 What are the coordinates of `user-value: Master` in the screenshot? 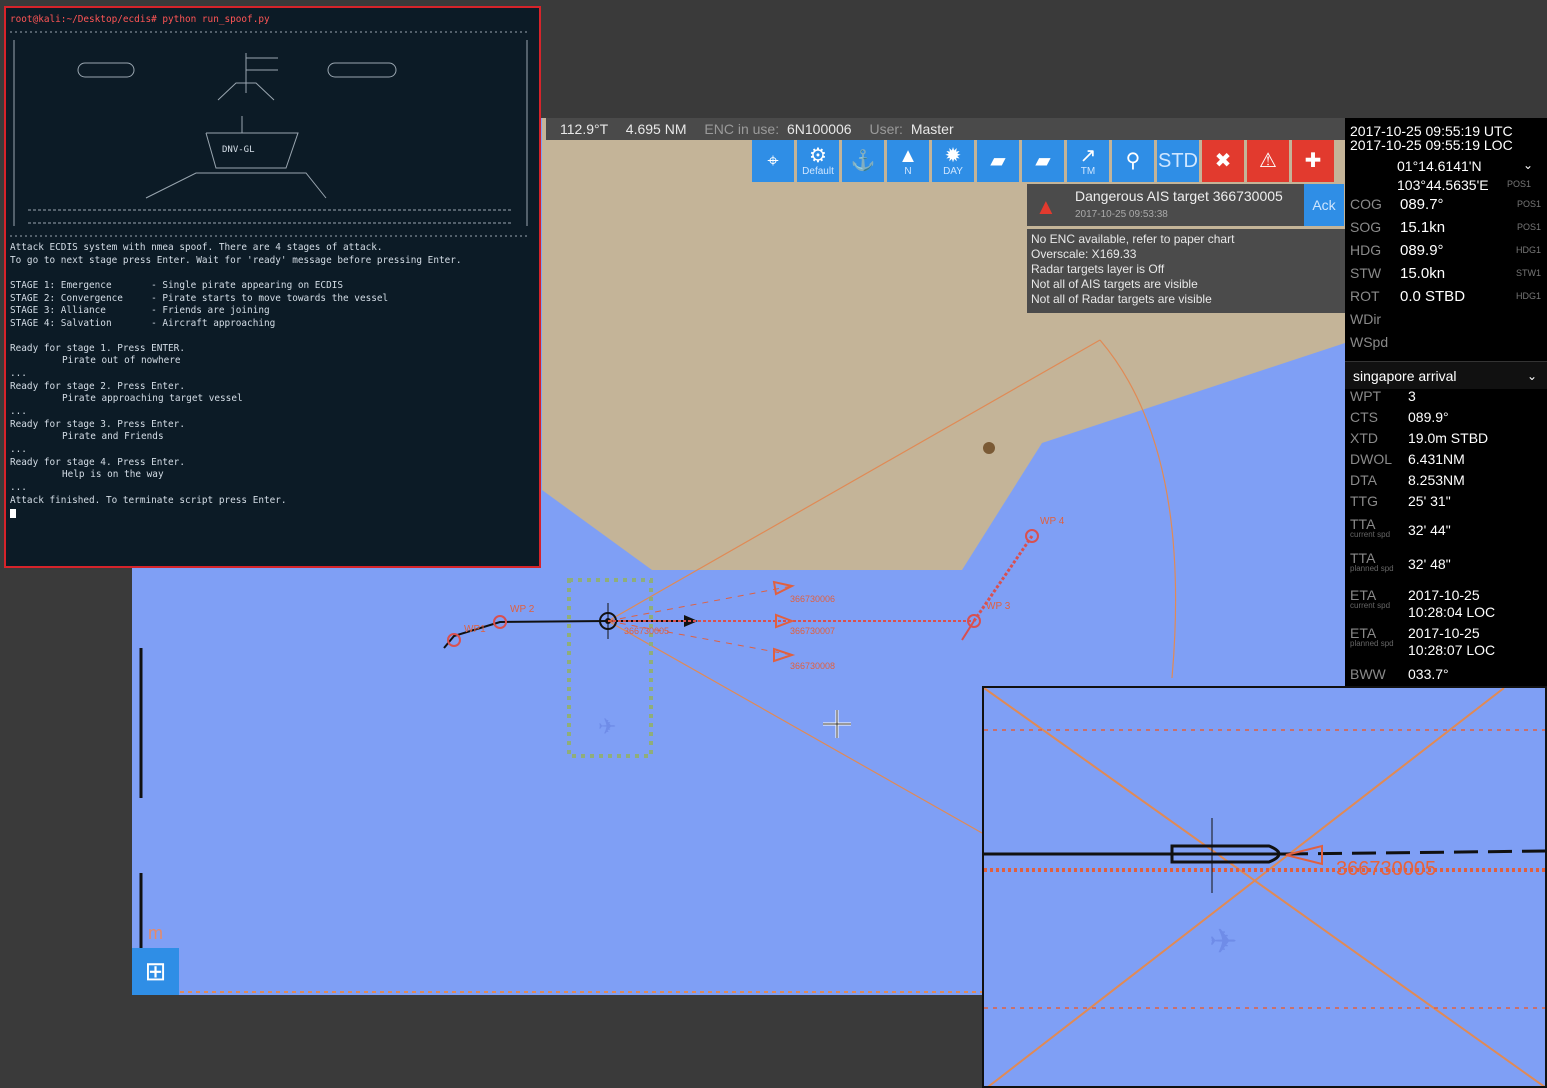 It's located at (932, 129).